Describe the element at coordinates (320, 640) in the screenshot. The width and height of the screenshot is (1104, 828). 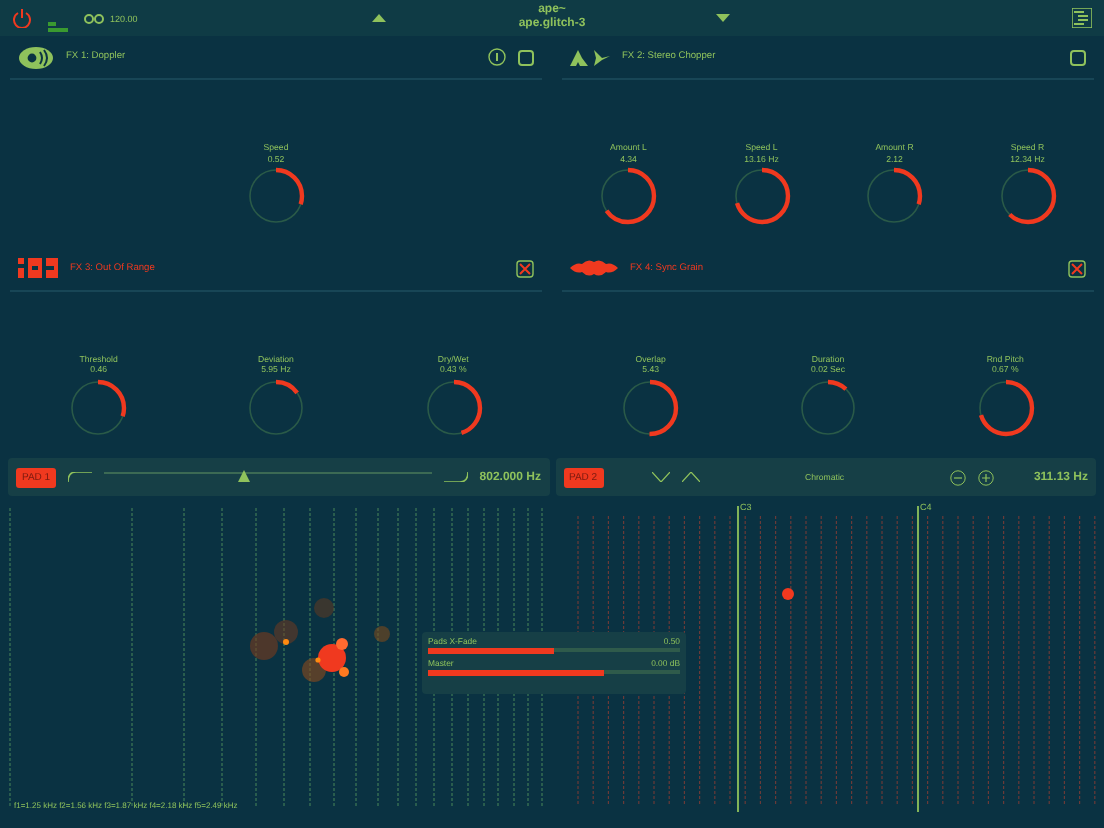
I see `particle-drawing` at that location.